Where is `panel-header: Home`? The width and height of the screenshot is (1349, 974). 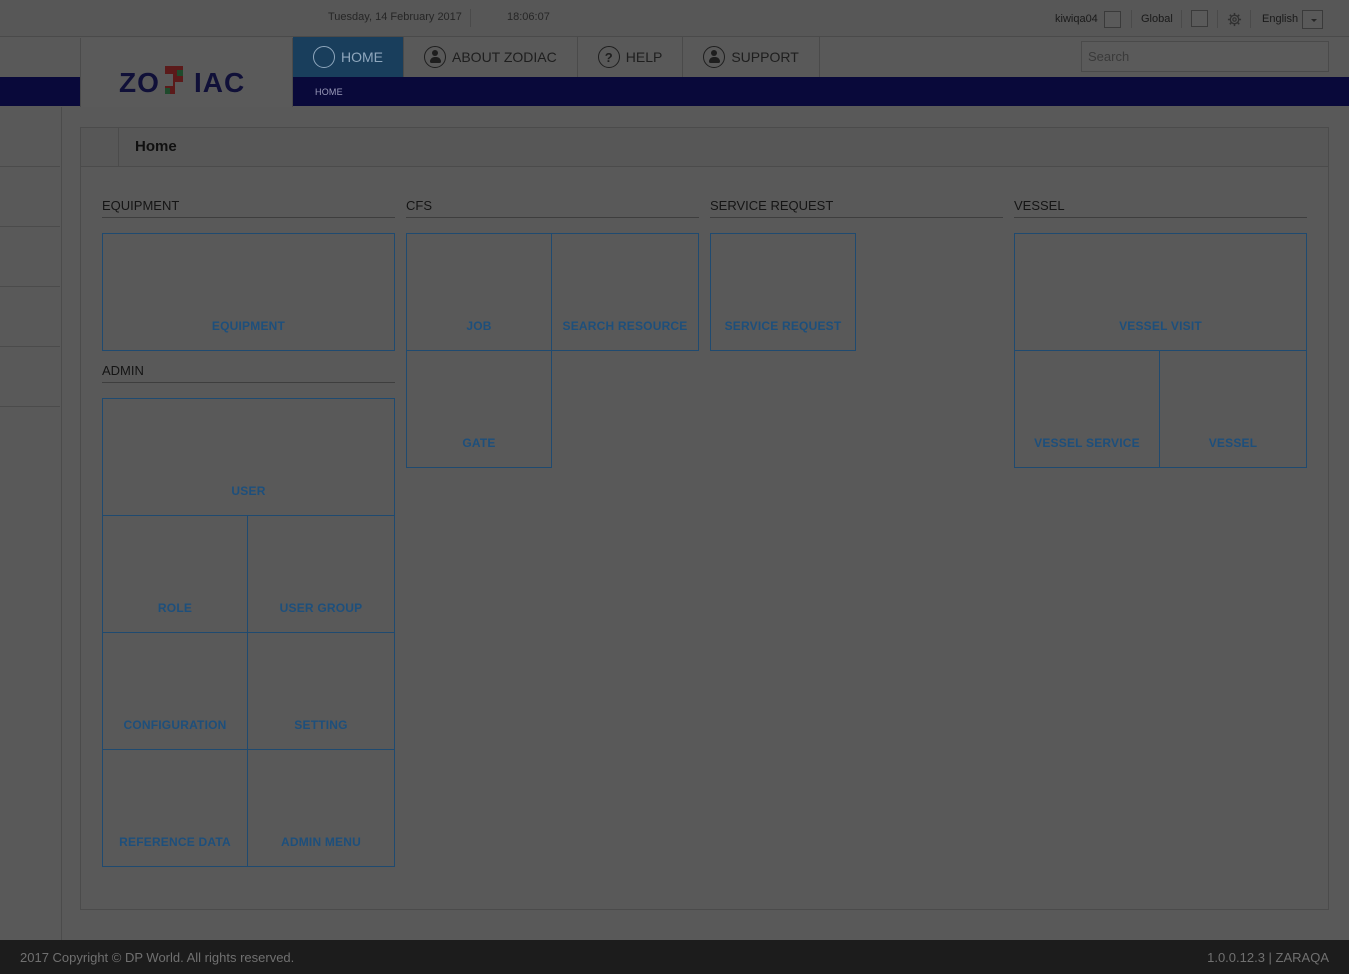
panel-header: Home is located at coordinates (704, 147).